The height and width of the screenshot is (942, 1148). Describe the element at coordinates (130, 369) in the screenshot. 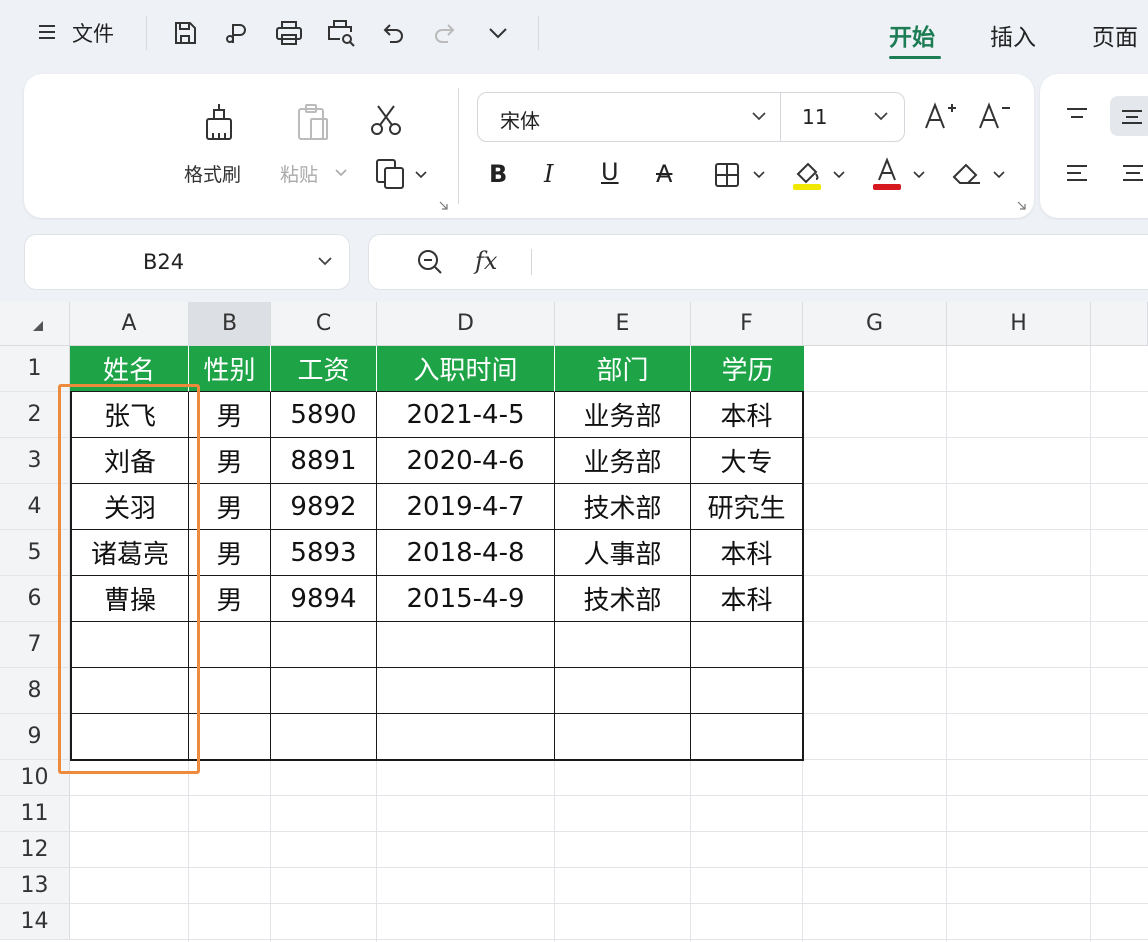

I see `table-header-cell: 姓名` at that location.